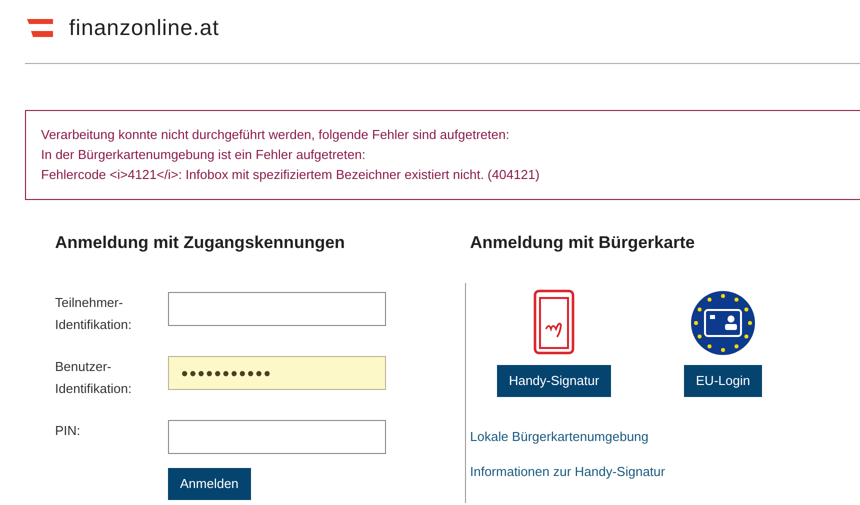 Image resolution: width=860 pixels, height=505 pixels. Describe the element at coordinates (200, 243) in the screenshot. I see `section-heading: Anmeldung mit Zugangskennungen` at that location.